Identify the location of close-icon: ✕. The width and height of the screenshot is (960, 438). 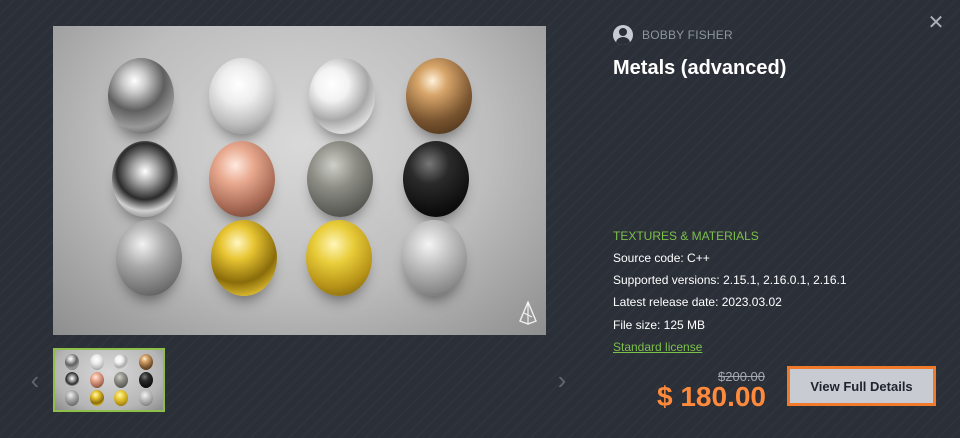
(936, 23).